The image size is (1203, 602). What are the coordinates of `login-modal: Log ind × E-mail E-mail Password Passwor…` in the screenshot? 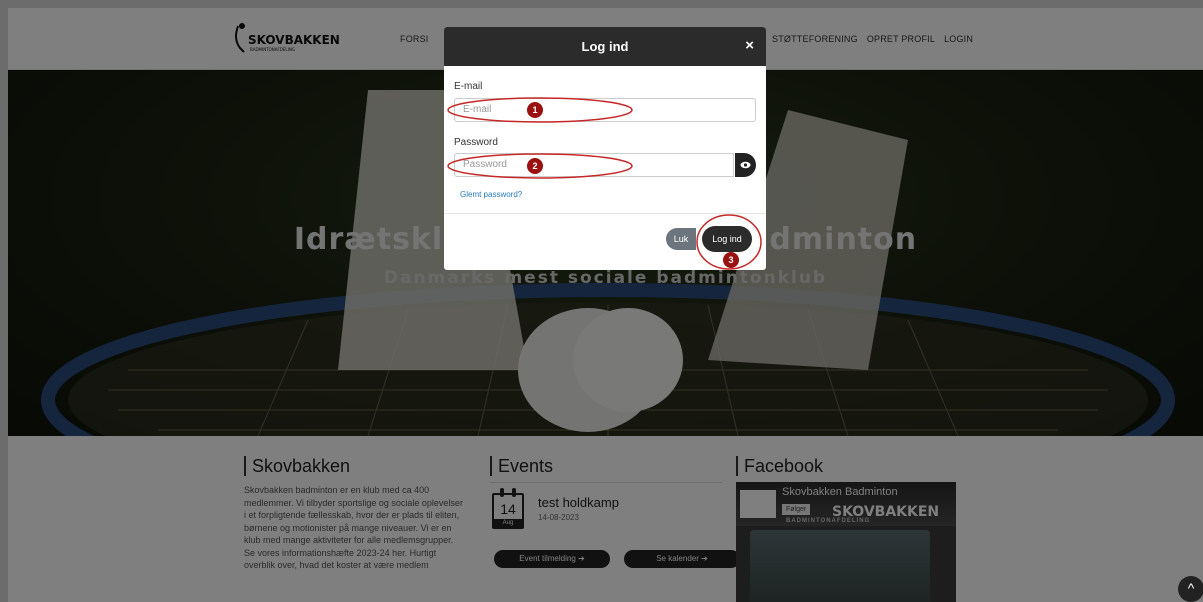 It's located at (605, 148).